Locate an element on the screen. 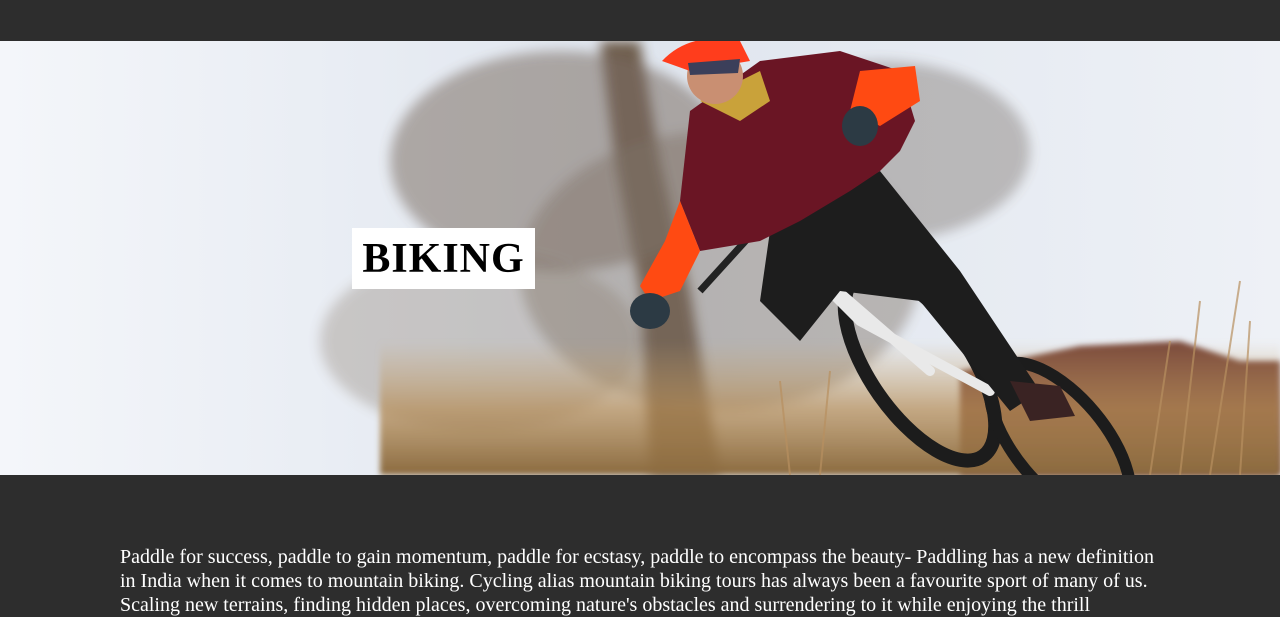 The width and height of the screenshot is (1280, 617). hero-title: BIKING is located at coordinates (443, 258).